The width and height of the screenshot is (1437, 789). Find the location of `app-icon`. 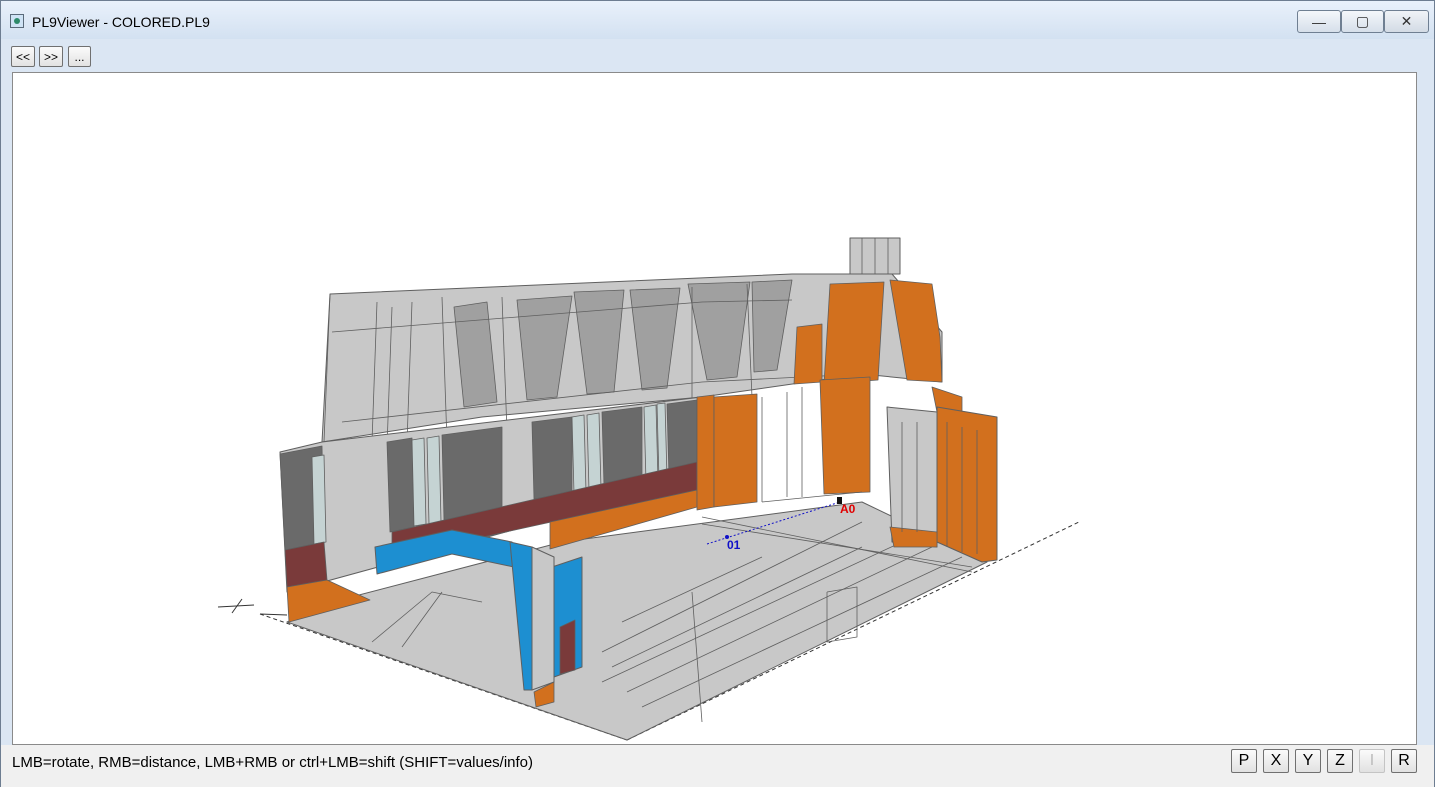

app-icon is located at coordinates (17, 21).